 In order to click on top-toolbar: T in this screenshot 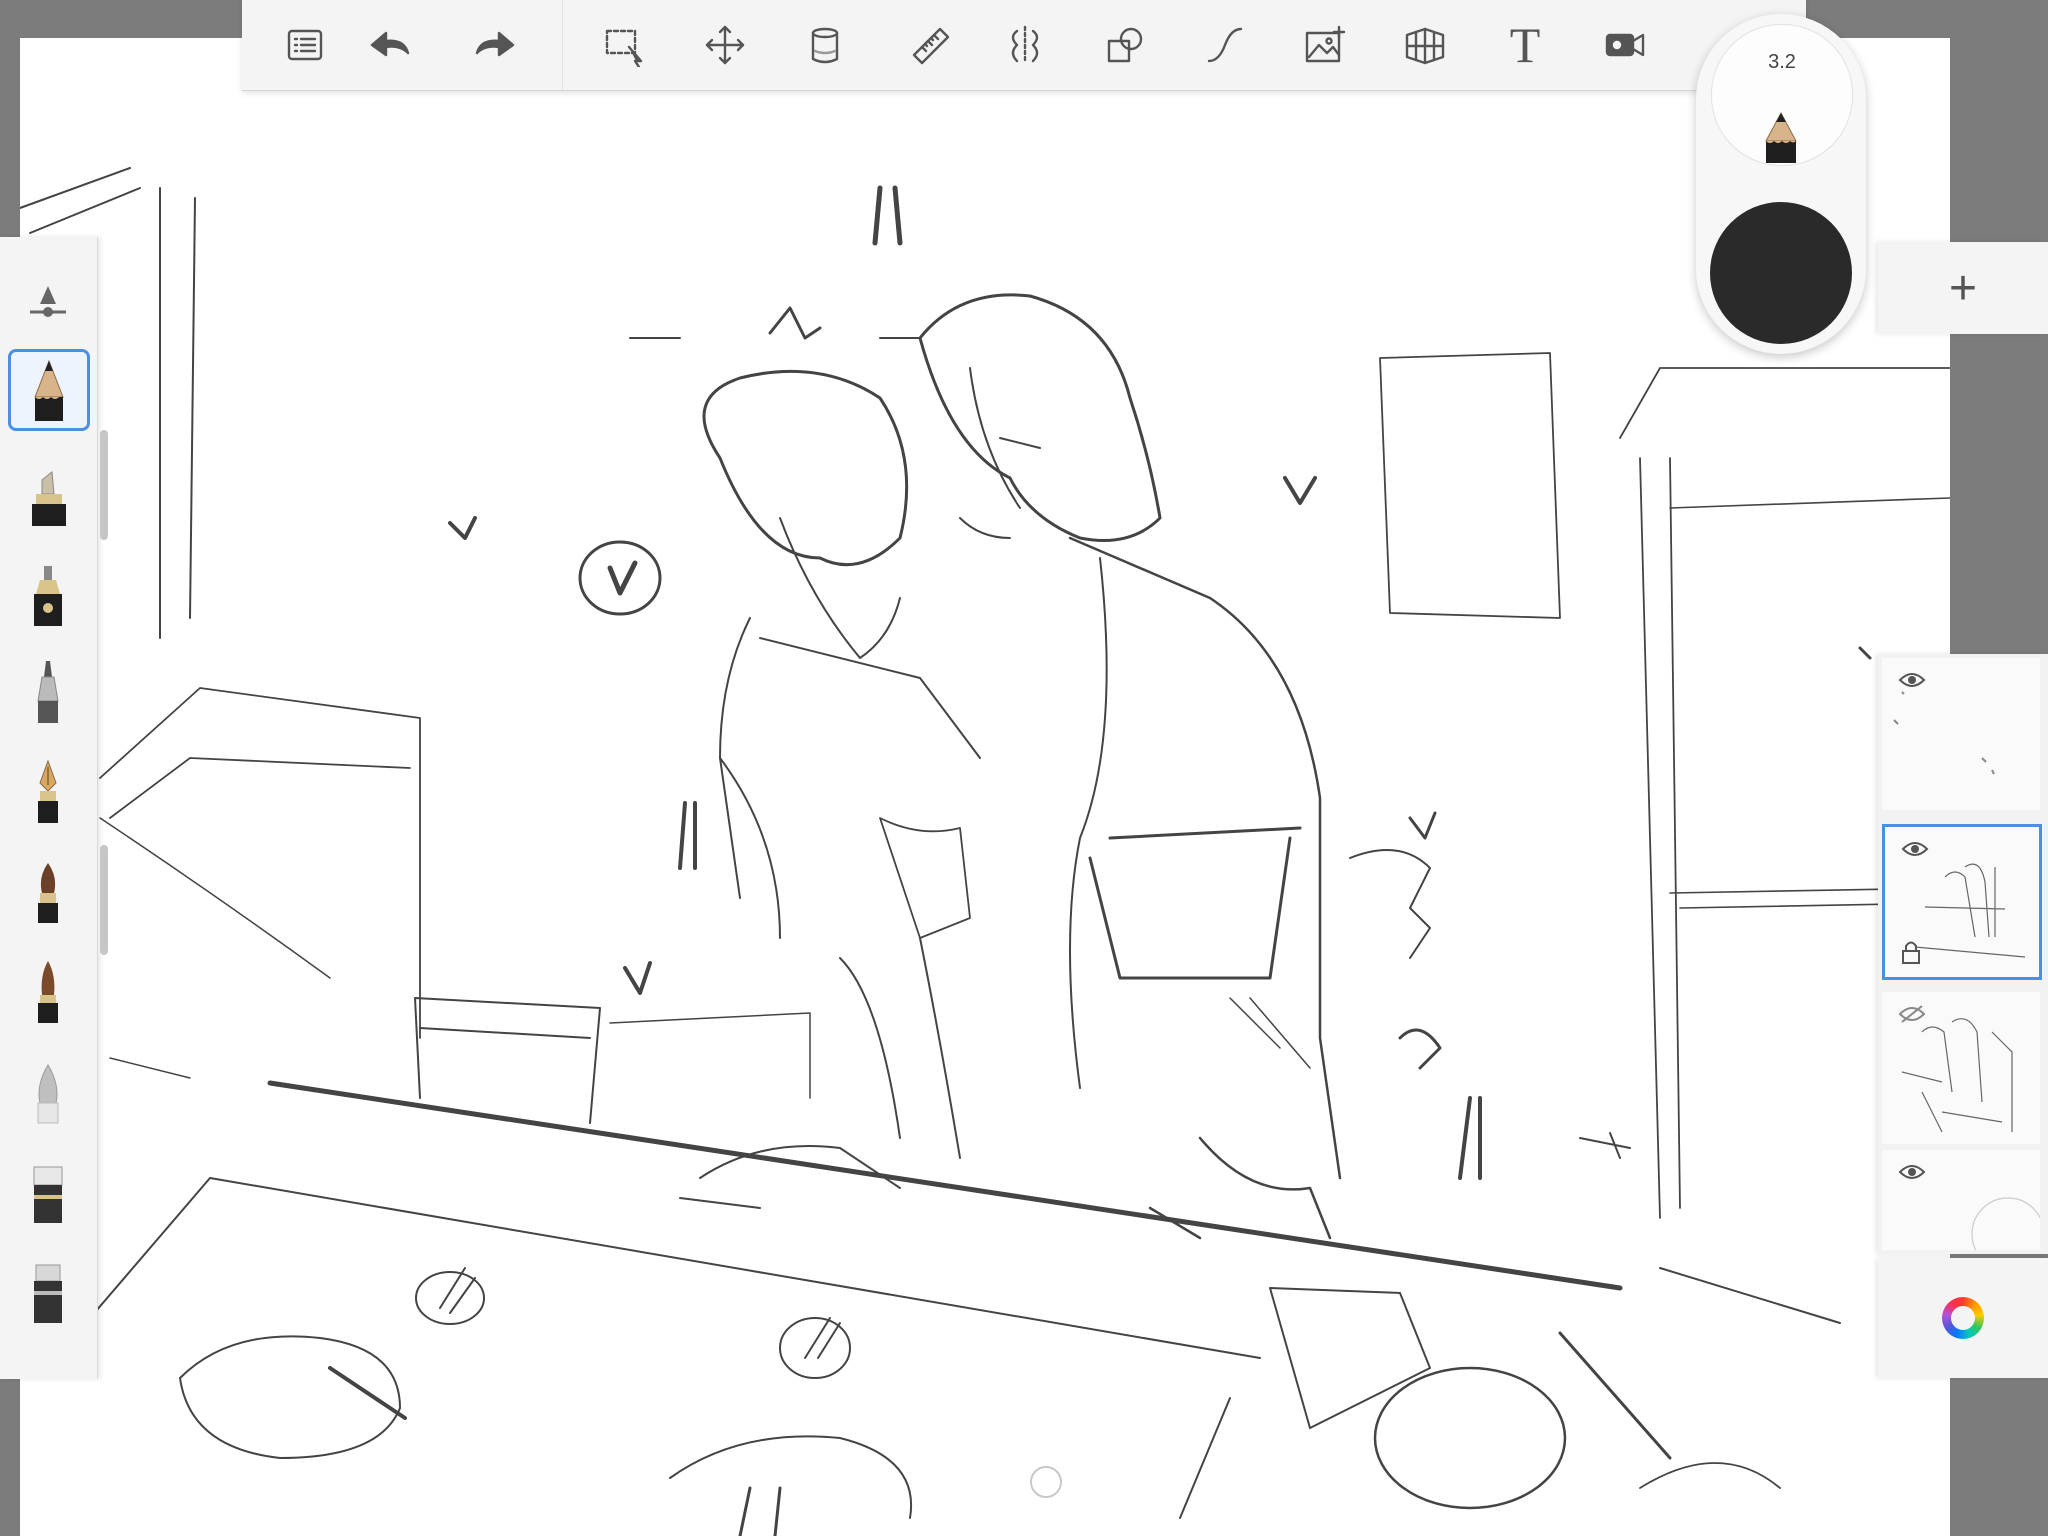, I will do `click(1024, 45)`.